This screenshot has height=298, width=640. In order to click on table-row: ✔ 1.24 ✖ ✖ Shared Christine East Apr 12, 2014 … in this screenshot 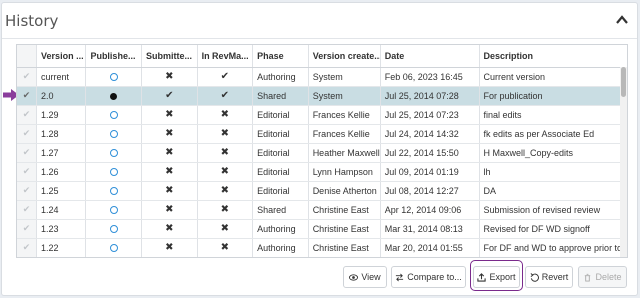, I will do `click(322, 210)`.